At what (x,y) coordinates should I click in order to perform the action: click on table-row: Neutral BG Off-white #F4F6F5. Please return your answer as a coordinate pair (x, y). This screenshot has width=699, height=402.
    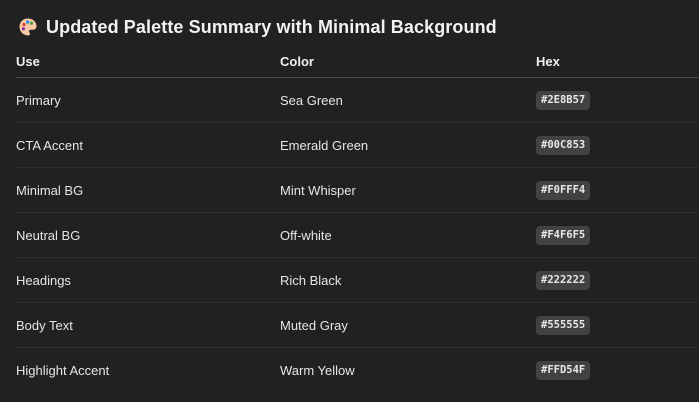
    Looking at the image, I should click on (357, 235).